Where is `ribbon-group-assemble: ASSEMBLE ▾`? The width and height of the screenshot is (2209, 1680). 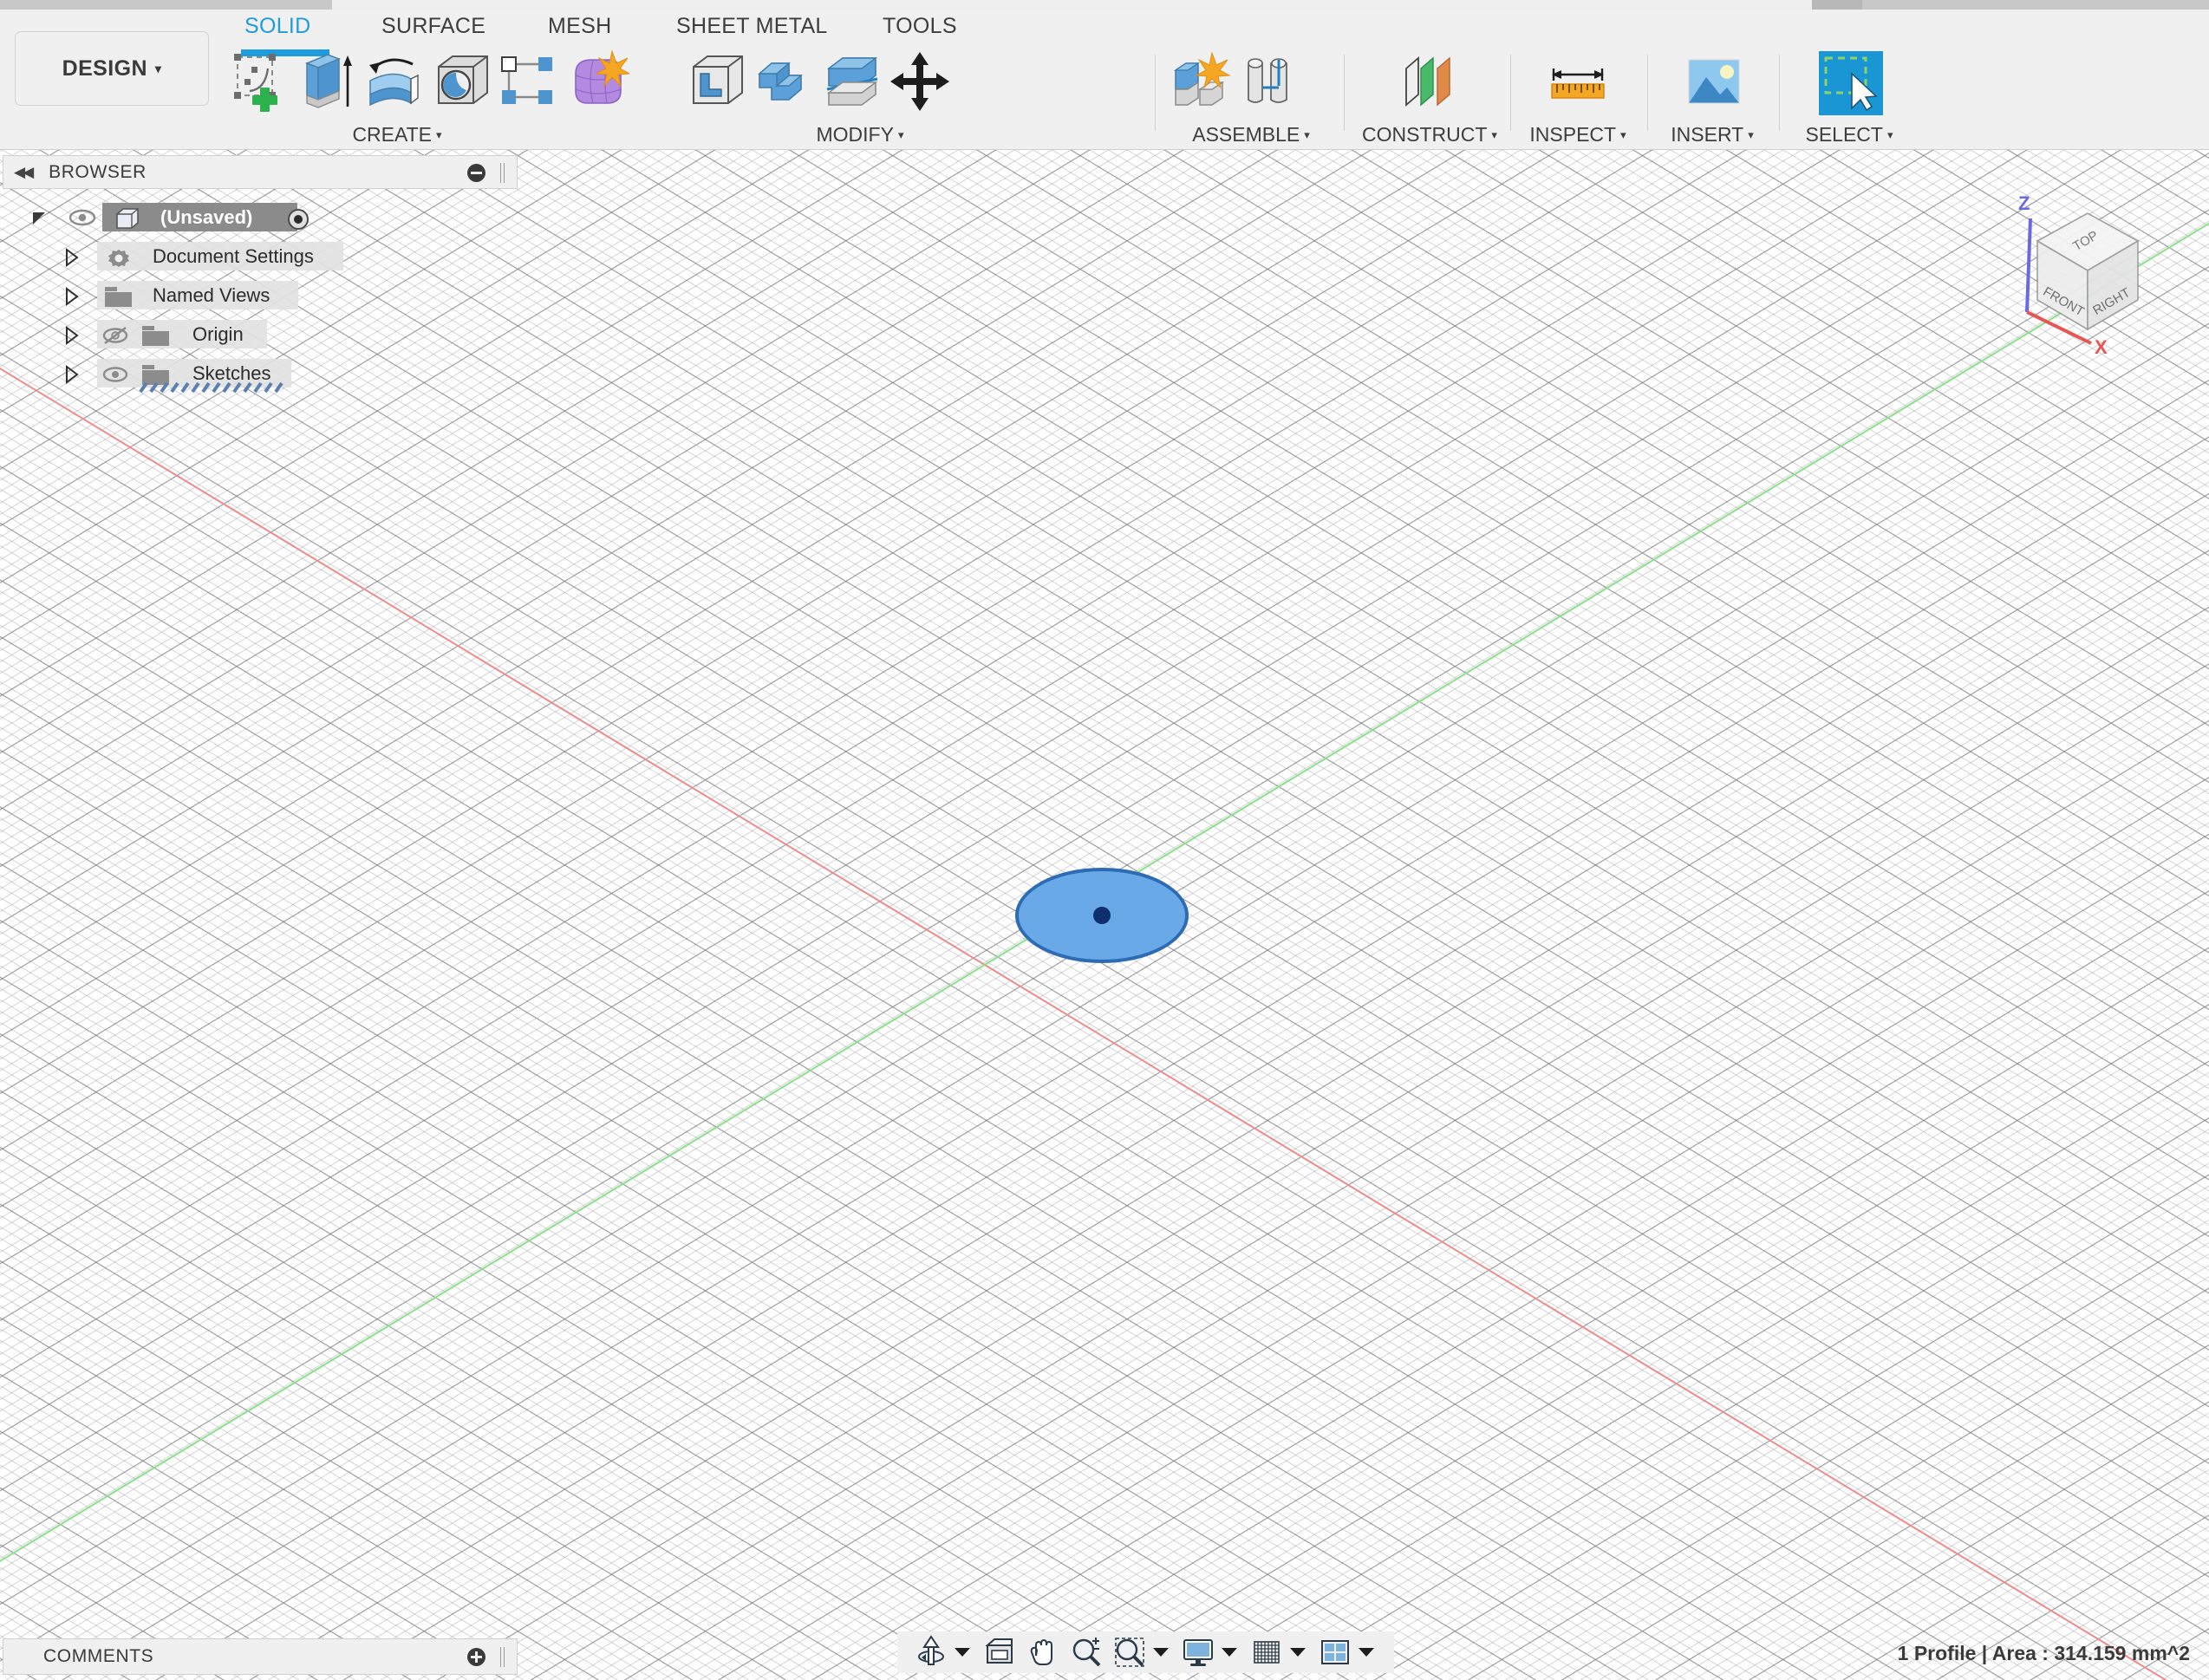
ribbon-group-assemble: ASSEMBLE ▾ is located at coordinates (1251, 99).